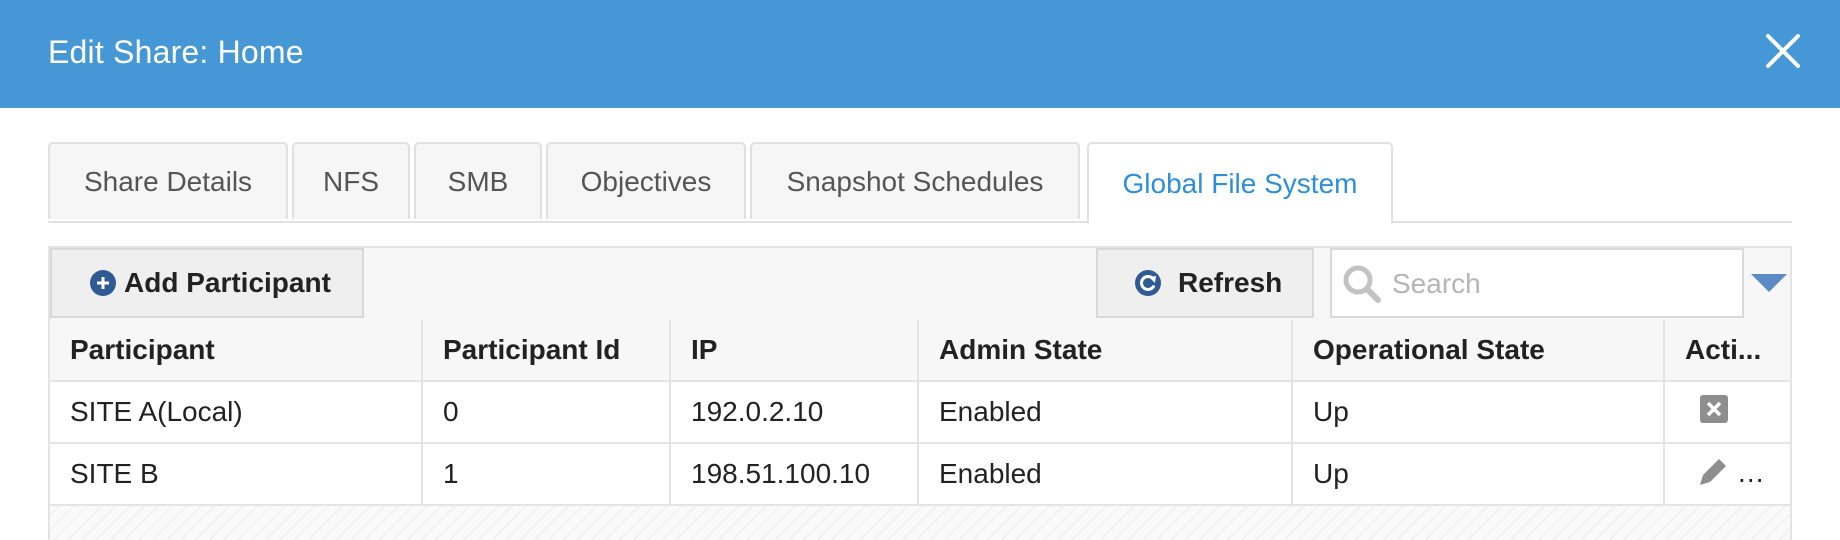  What do you see at coordinates (1148, 283) in the screenshot?
I see `refresh-icon` at bounding box center [1148, 283].